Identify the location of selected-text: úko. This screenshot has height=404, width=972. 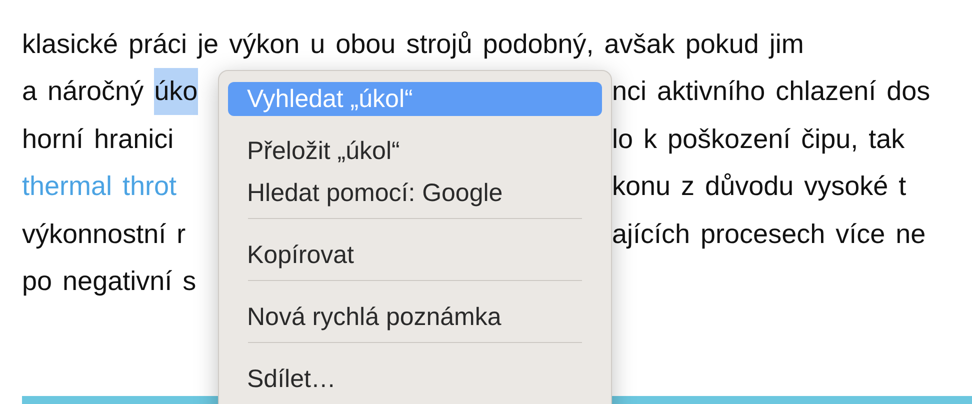
(176, 91).